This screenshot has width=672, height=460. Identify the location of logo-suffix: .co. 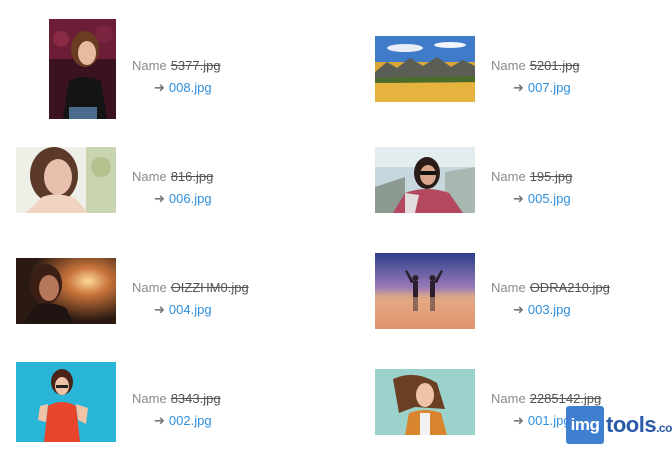
(664, 428).